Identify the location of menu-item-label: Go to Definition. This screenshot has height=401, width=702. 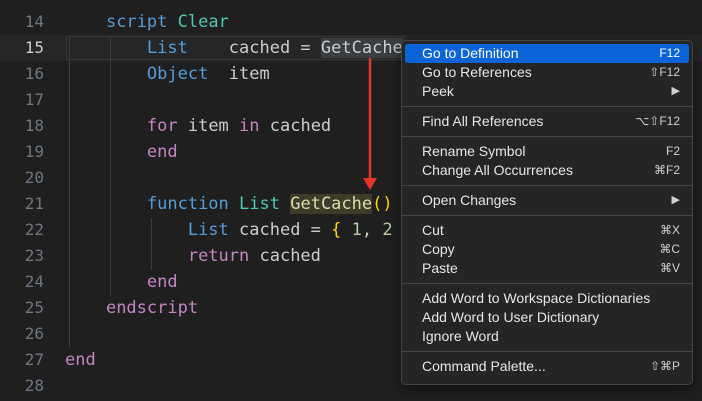
(470, 53).